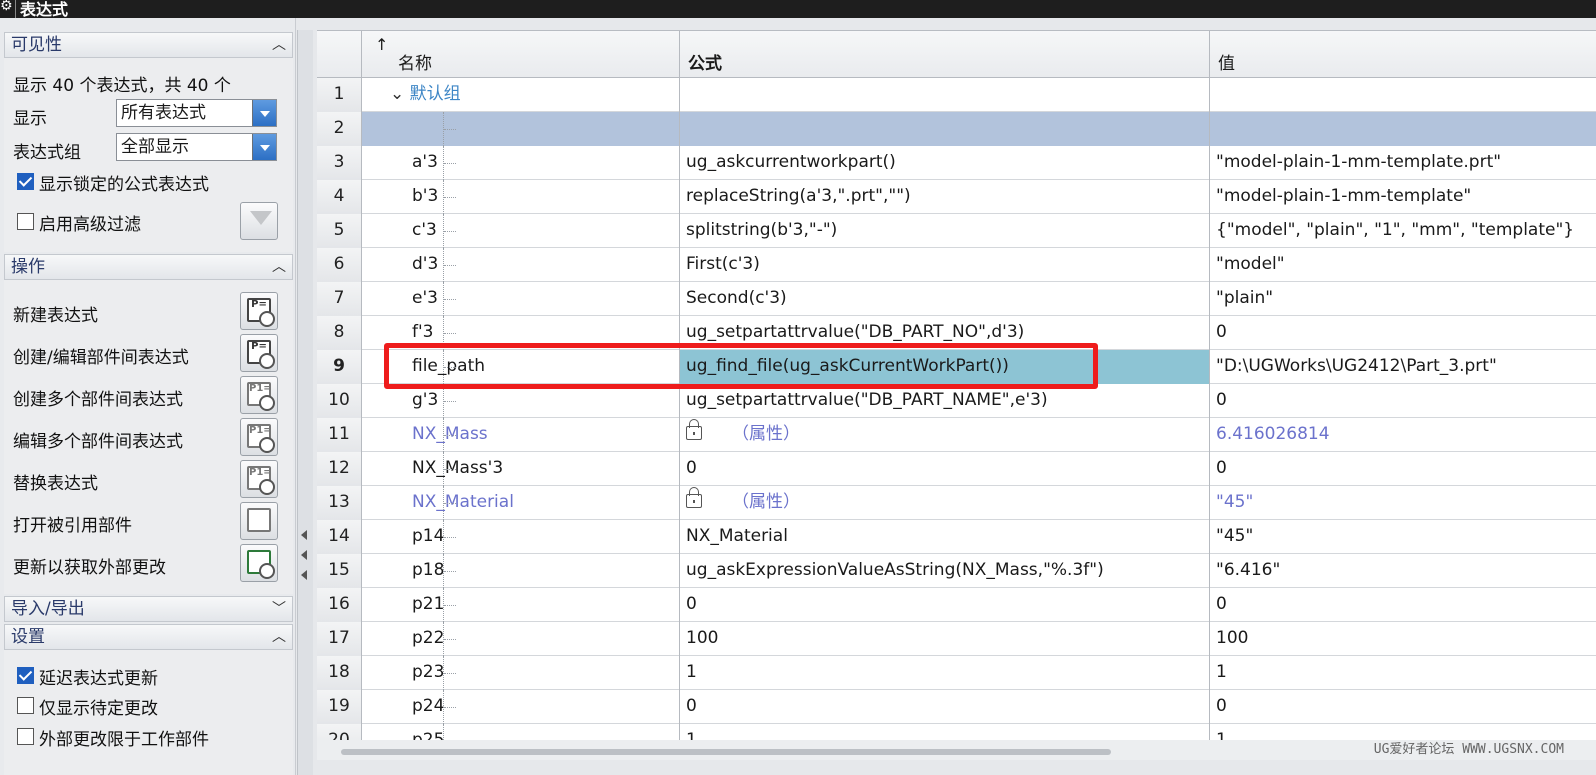  I want to click on row-number: 8, so click(339, 333).